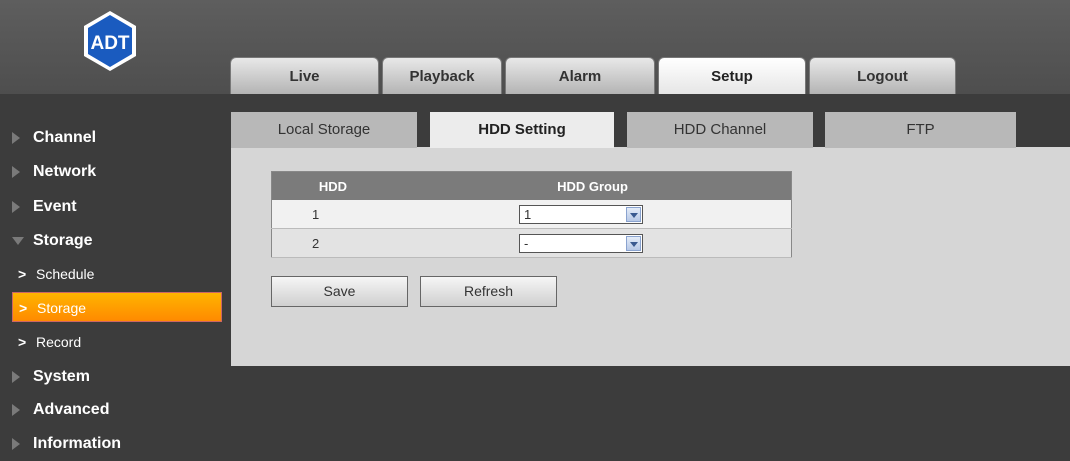 Image resolution: width=1070 pixels, height=461 pixels. Describe the element at coordinates (522, 130) in the screenshot. I see `tab-hdd-setting: HDD Setting` at that location.